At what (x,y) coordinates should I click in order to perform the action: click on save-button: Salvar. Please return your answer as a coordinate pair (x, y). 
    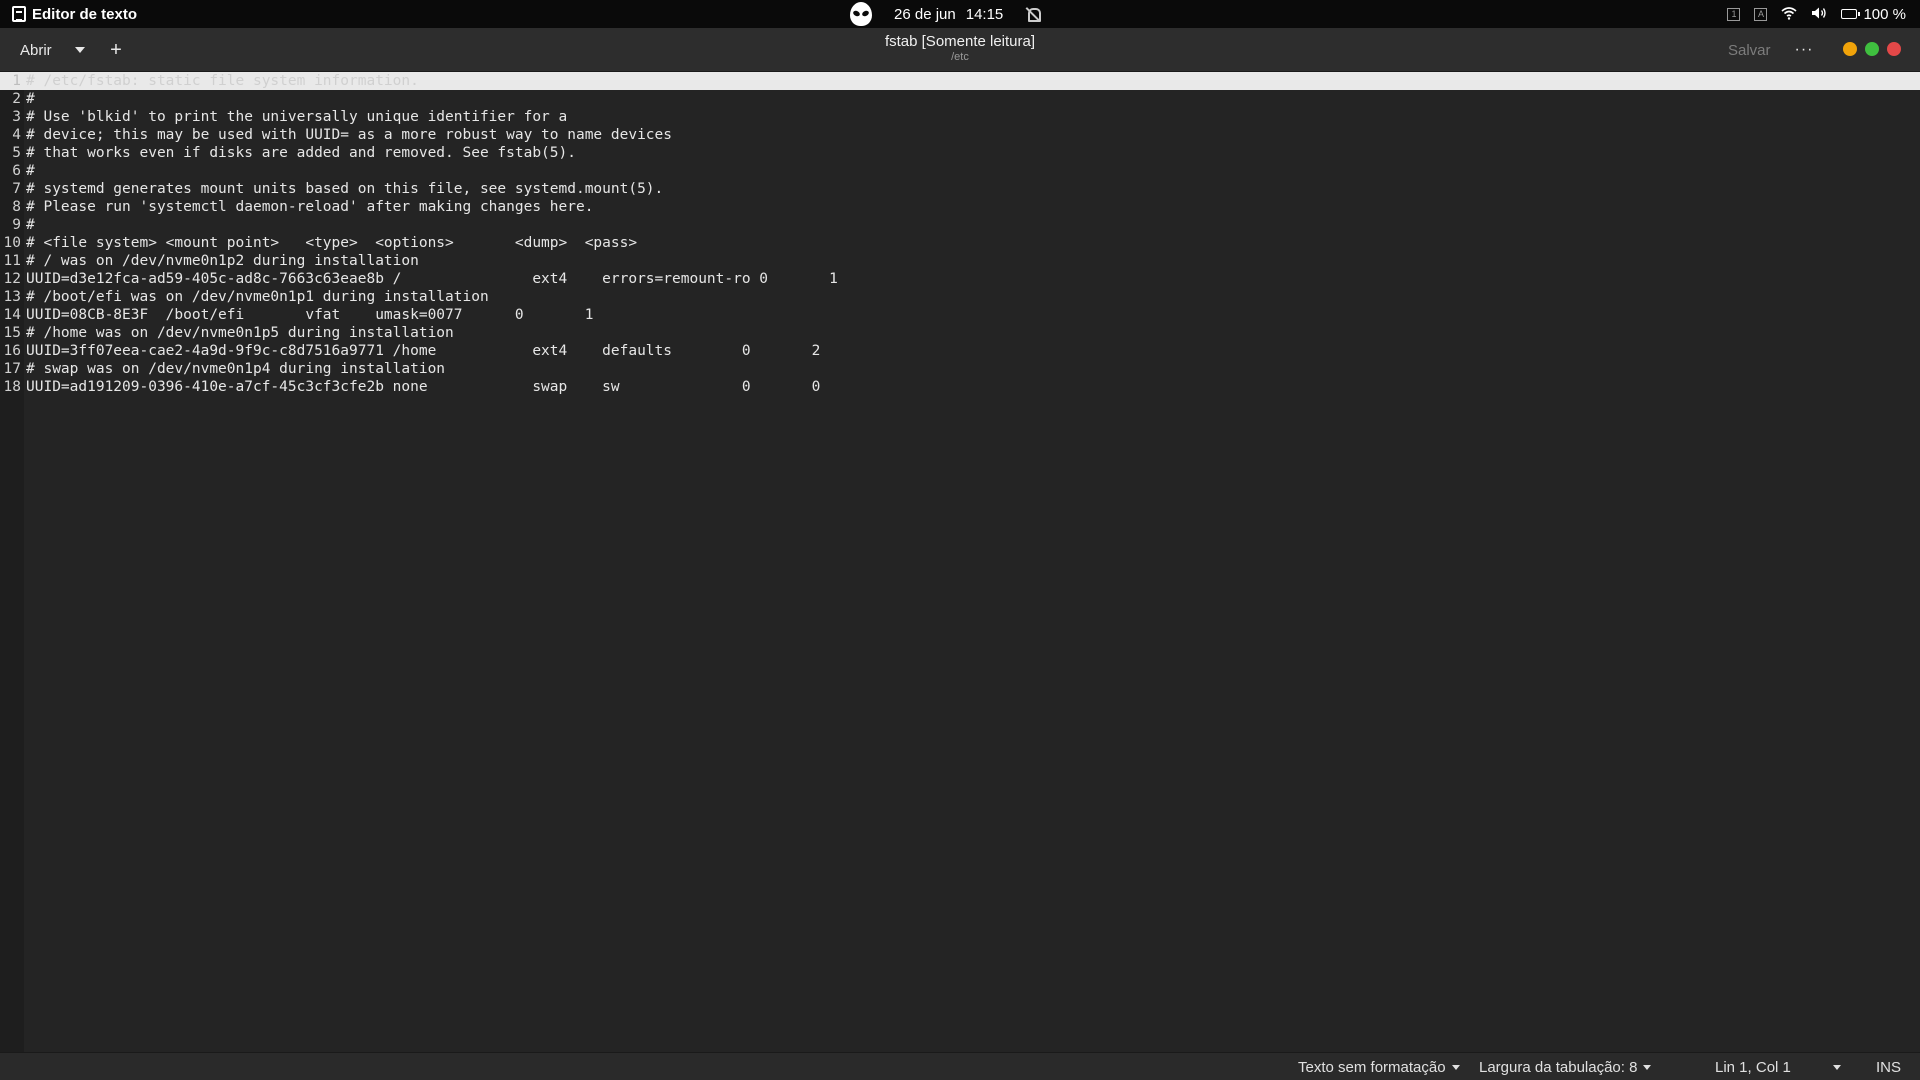
    Looking at the image, I should click on (1749, 50).